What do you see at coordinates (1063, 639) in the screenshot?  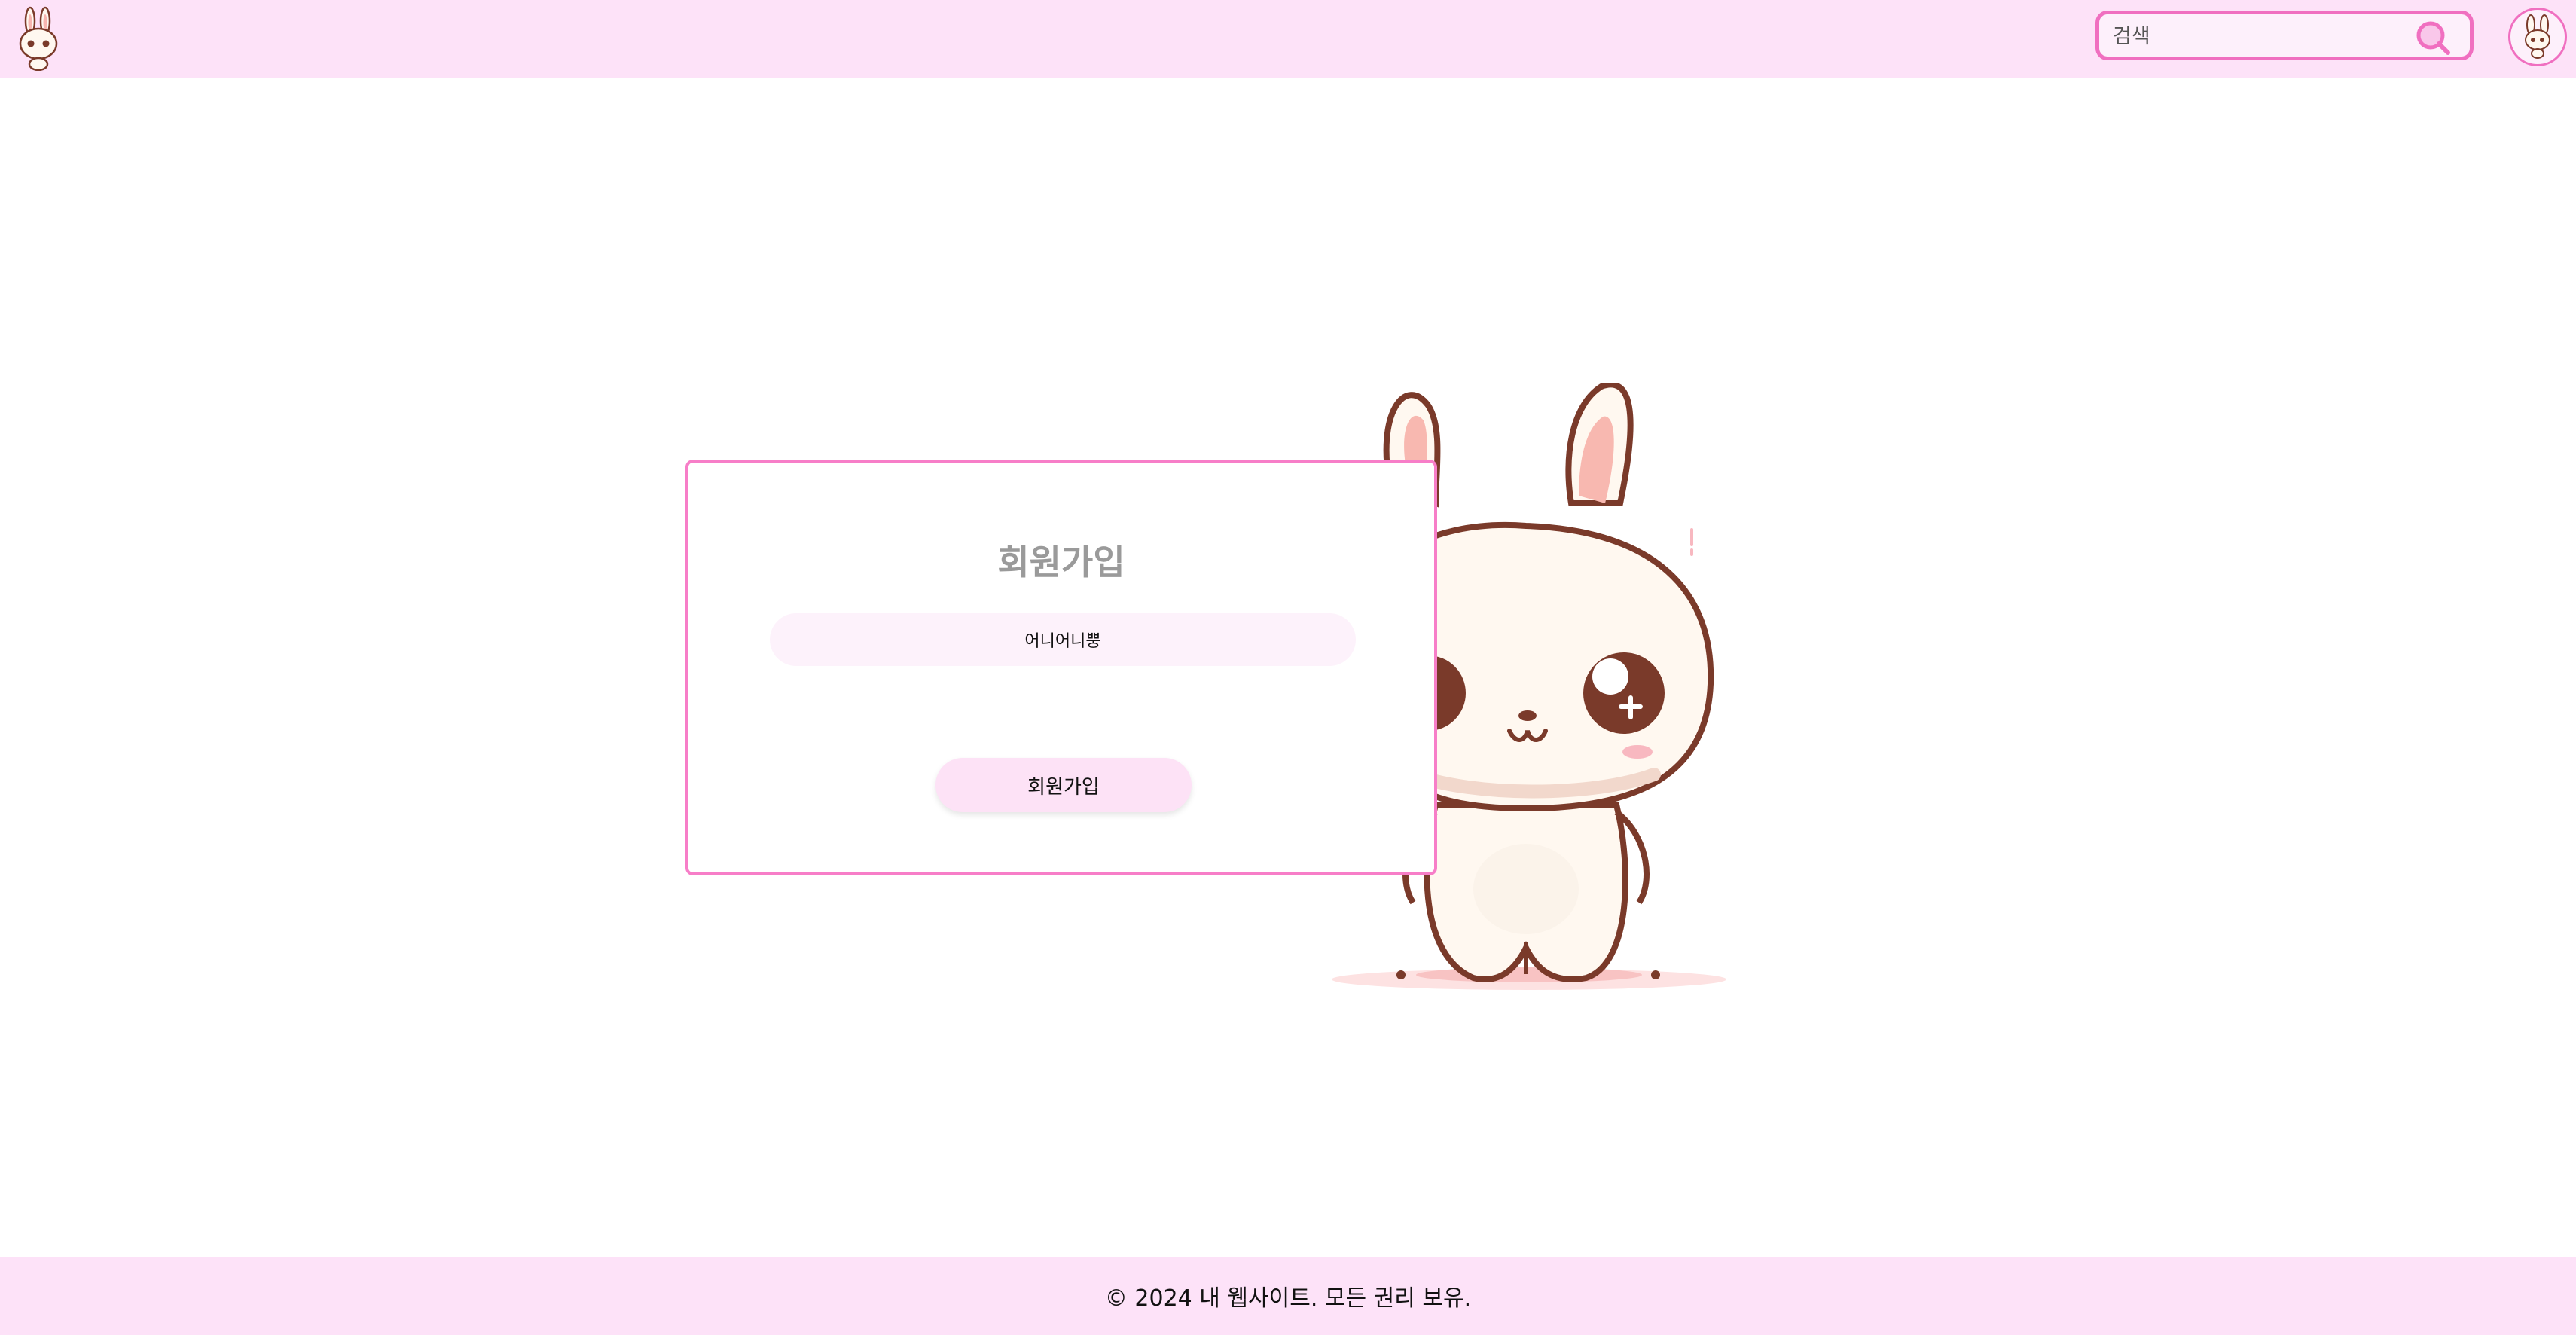 I see `nickname-field` at bounding box center [1063, 639].